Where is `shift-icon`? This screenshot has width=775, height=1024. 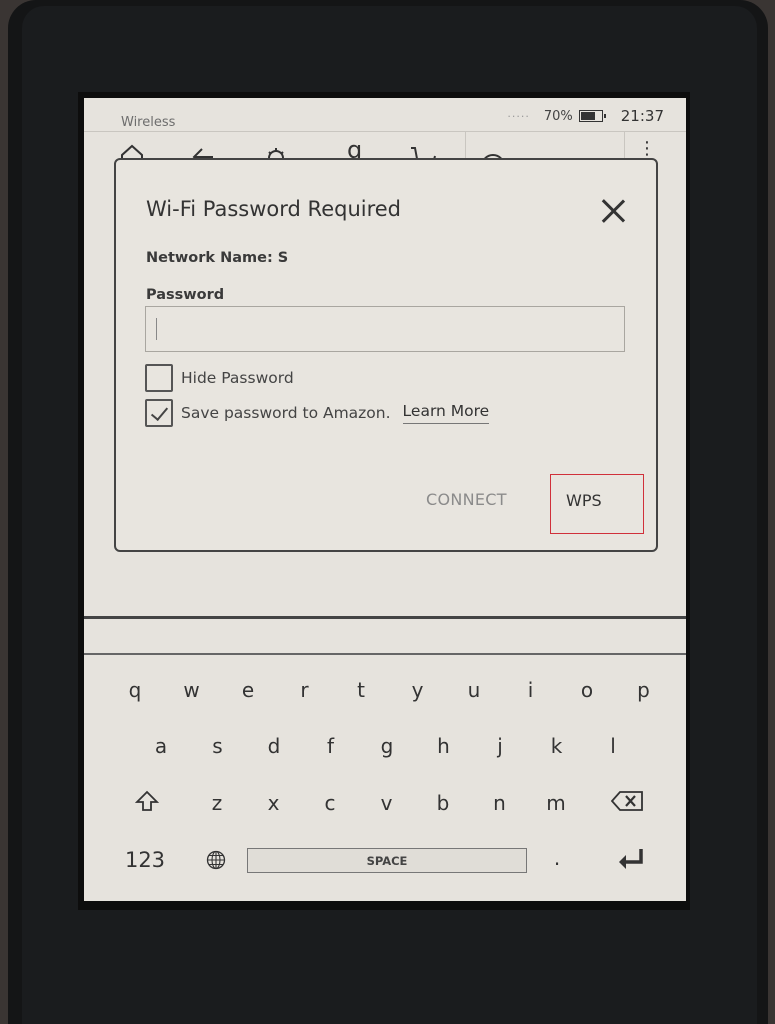 shift-icon is located at coordinates (147, 803).